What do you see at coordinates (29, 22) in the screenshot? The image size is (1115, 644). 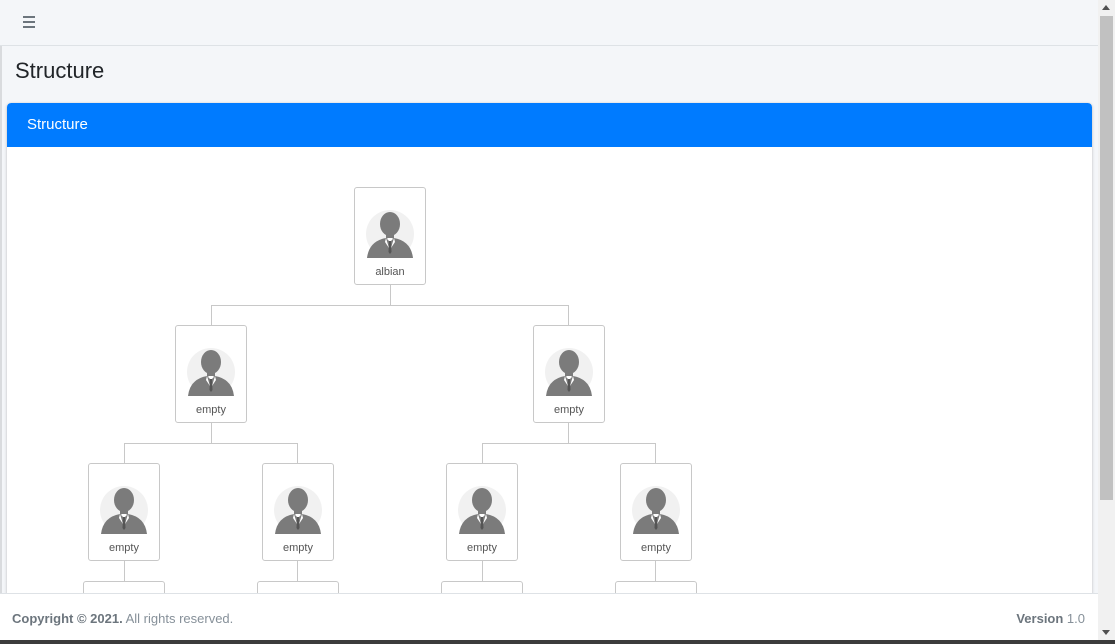 I see `hamburger-menu-icon` at bounding box center [29, 22].